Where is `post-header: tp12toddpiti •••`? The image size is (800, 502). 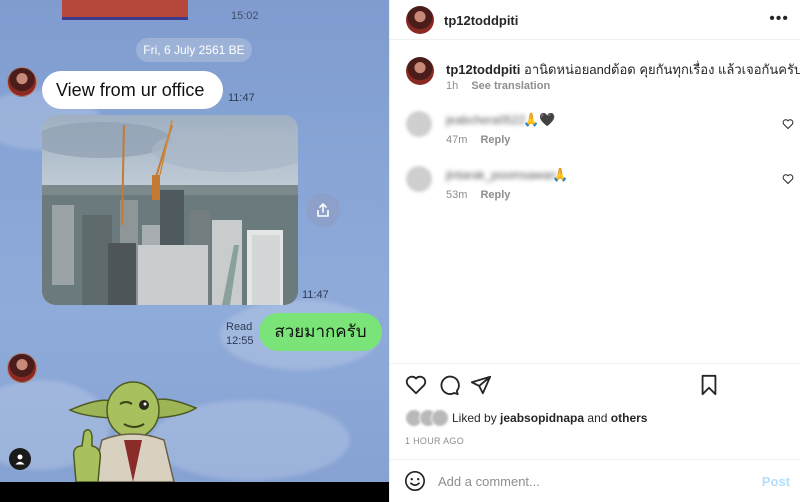 post-header: tp12toddpiti ••• is located at coordinates (595, 20).